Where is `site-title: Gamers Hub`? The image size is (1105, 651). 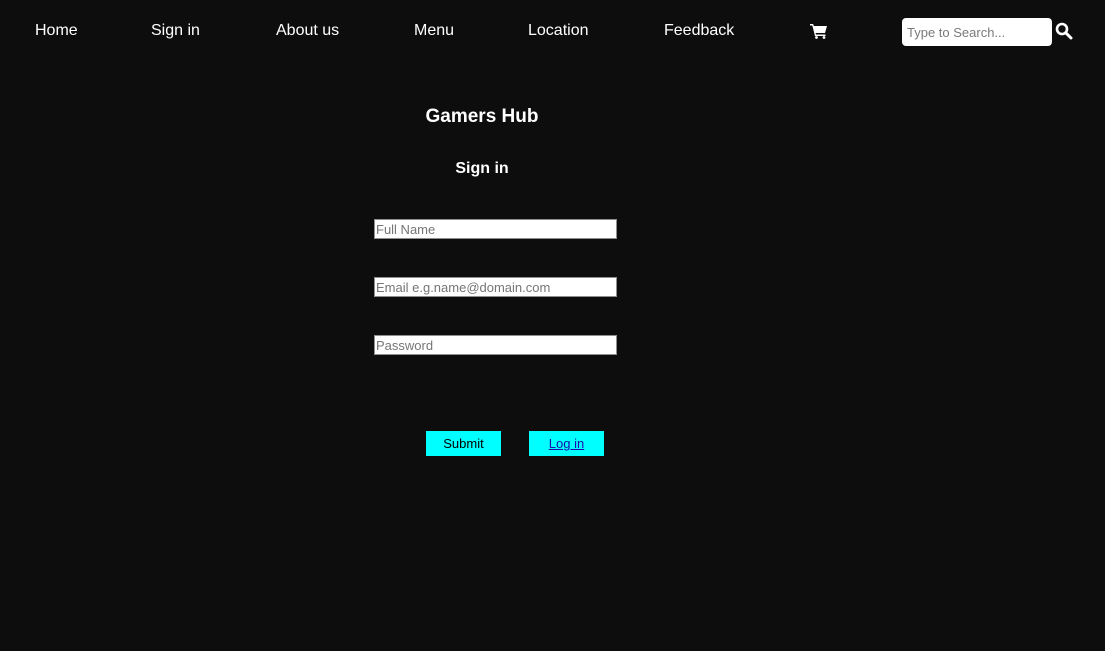
site-title: Gamers Hub is located at coordinates (482, 116).